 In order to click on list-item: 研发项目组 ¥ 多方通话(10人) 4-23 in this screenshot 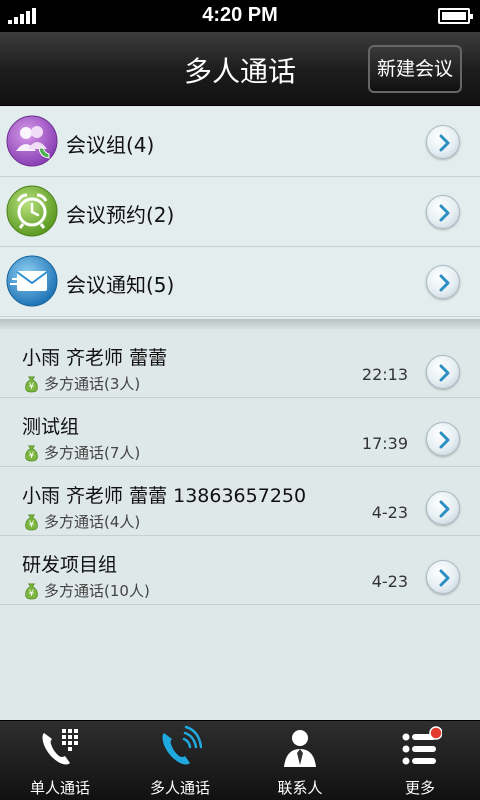, I will do `click(240, 570)`.